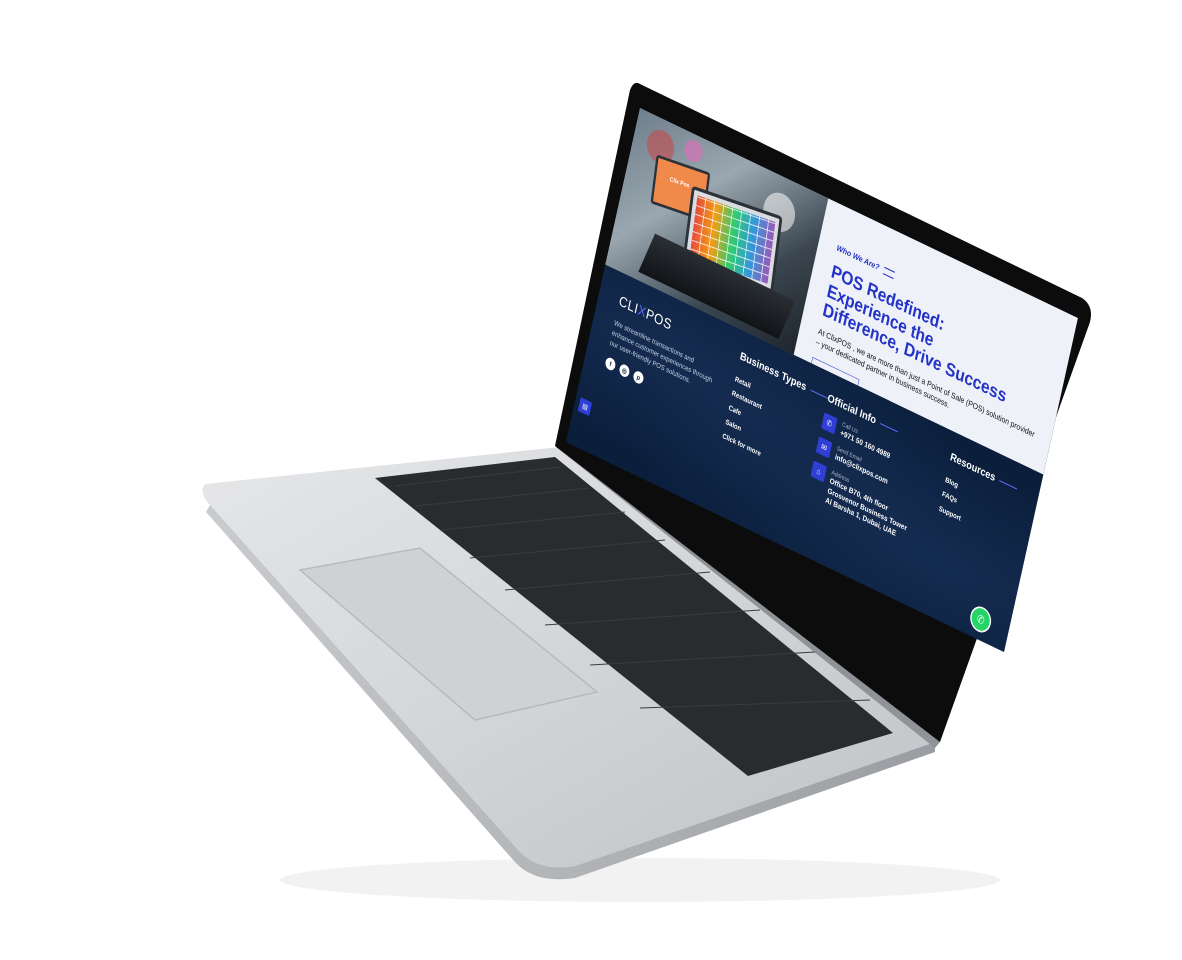 This screenshot has width=1182, height=960. Describe the element at coordinates (824, 447) in the screenshot. I see `mail-icon: ✉` at that location.